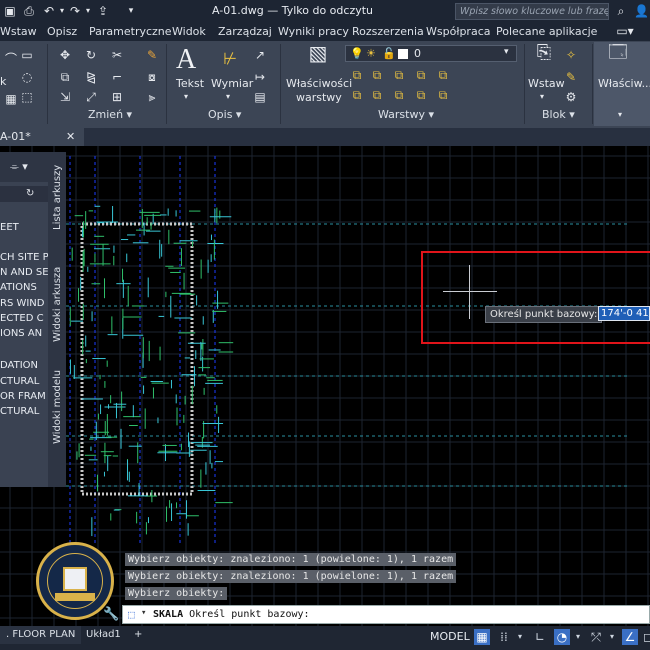 The width and height of the screenshot is (650, 650). I want to click on properties-dropdown-icon: ▾, so click(620, 114).